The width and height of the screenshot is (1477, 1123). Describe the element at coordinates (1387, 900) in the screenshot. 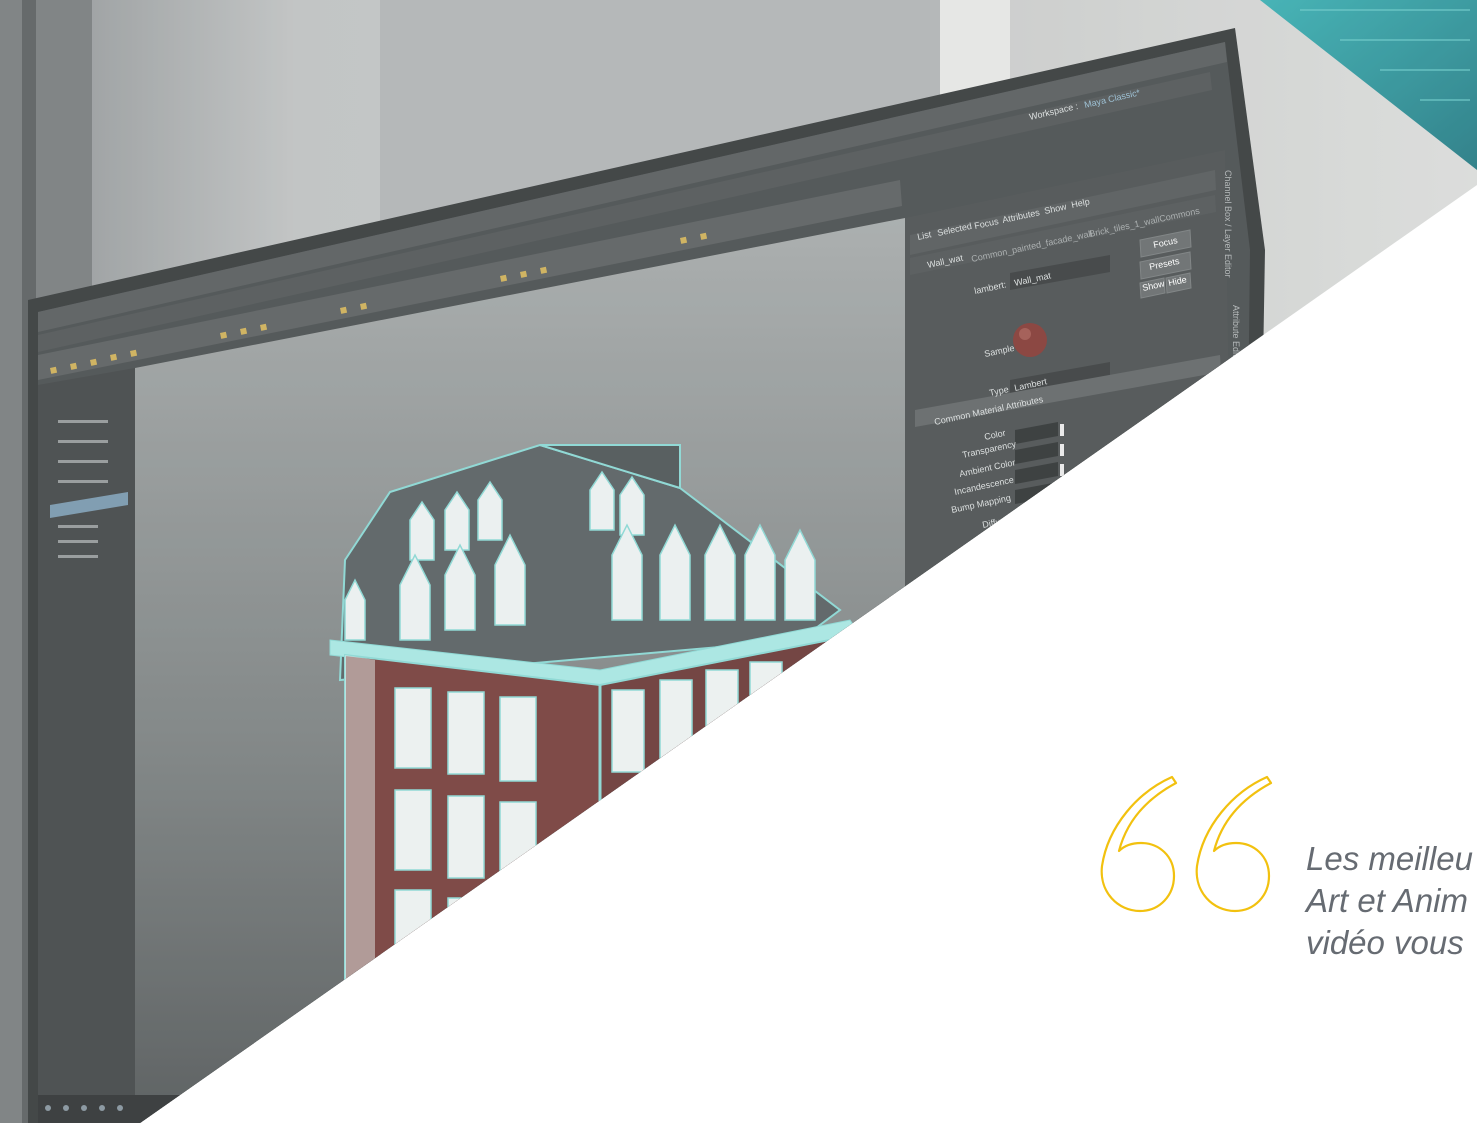

I see `quote-line-2: Art et Anim` at that location.